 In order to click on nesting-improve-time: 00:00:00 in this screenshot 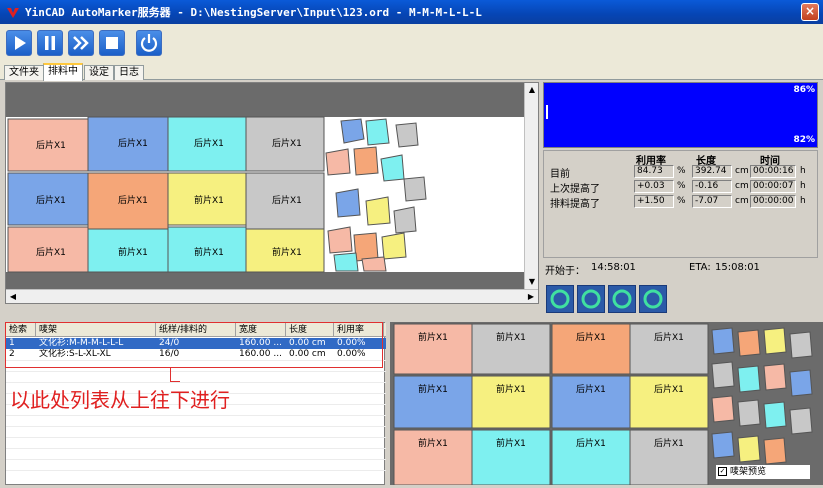, I will do `click(773, 201)`.